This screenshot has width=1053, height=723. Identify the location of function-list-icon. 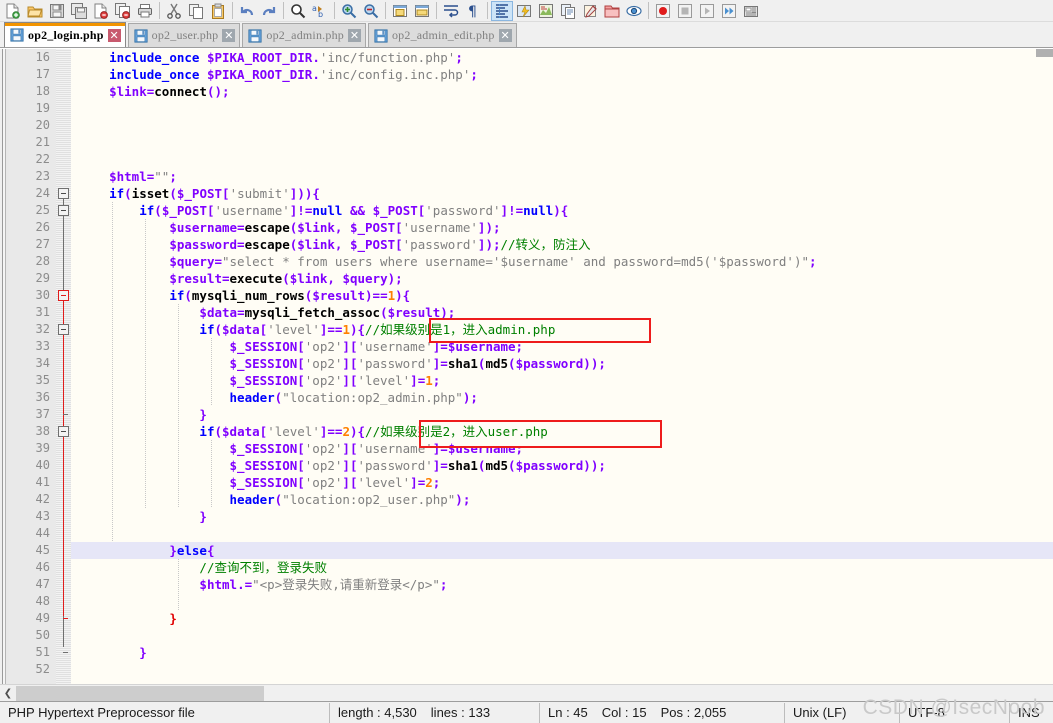
(568, 11).